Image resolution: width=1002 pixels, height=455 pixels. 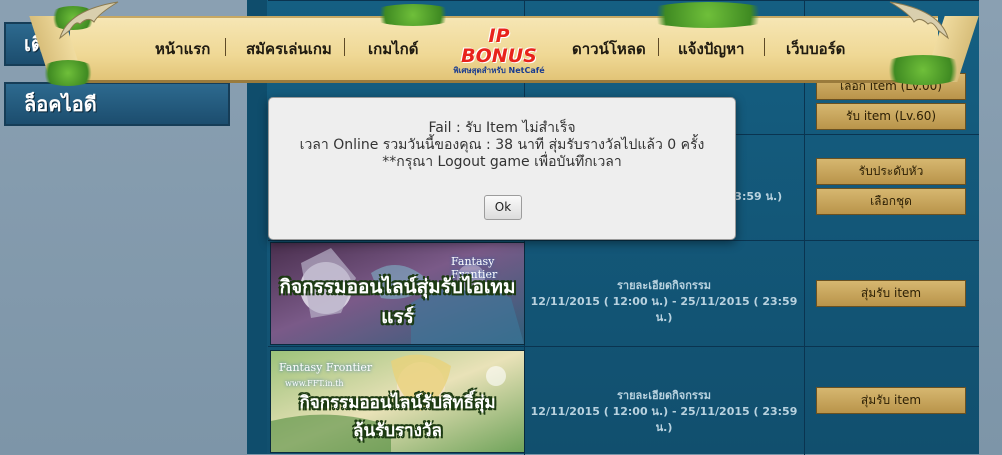 I want to click on ok-button: Ok, so click(x=503, y=207).